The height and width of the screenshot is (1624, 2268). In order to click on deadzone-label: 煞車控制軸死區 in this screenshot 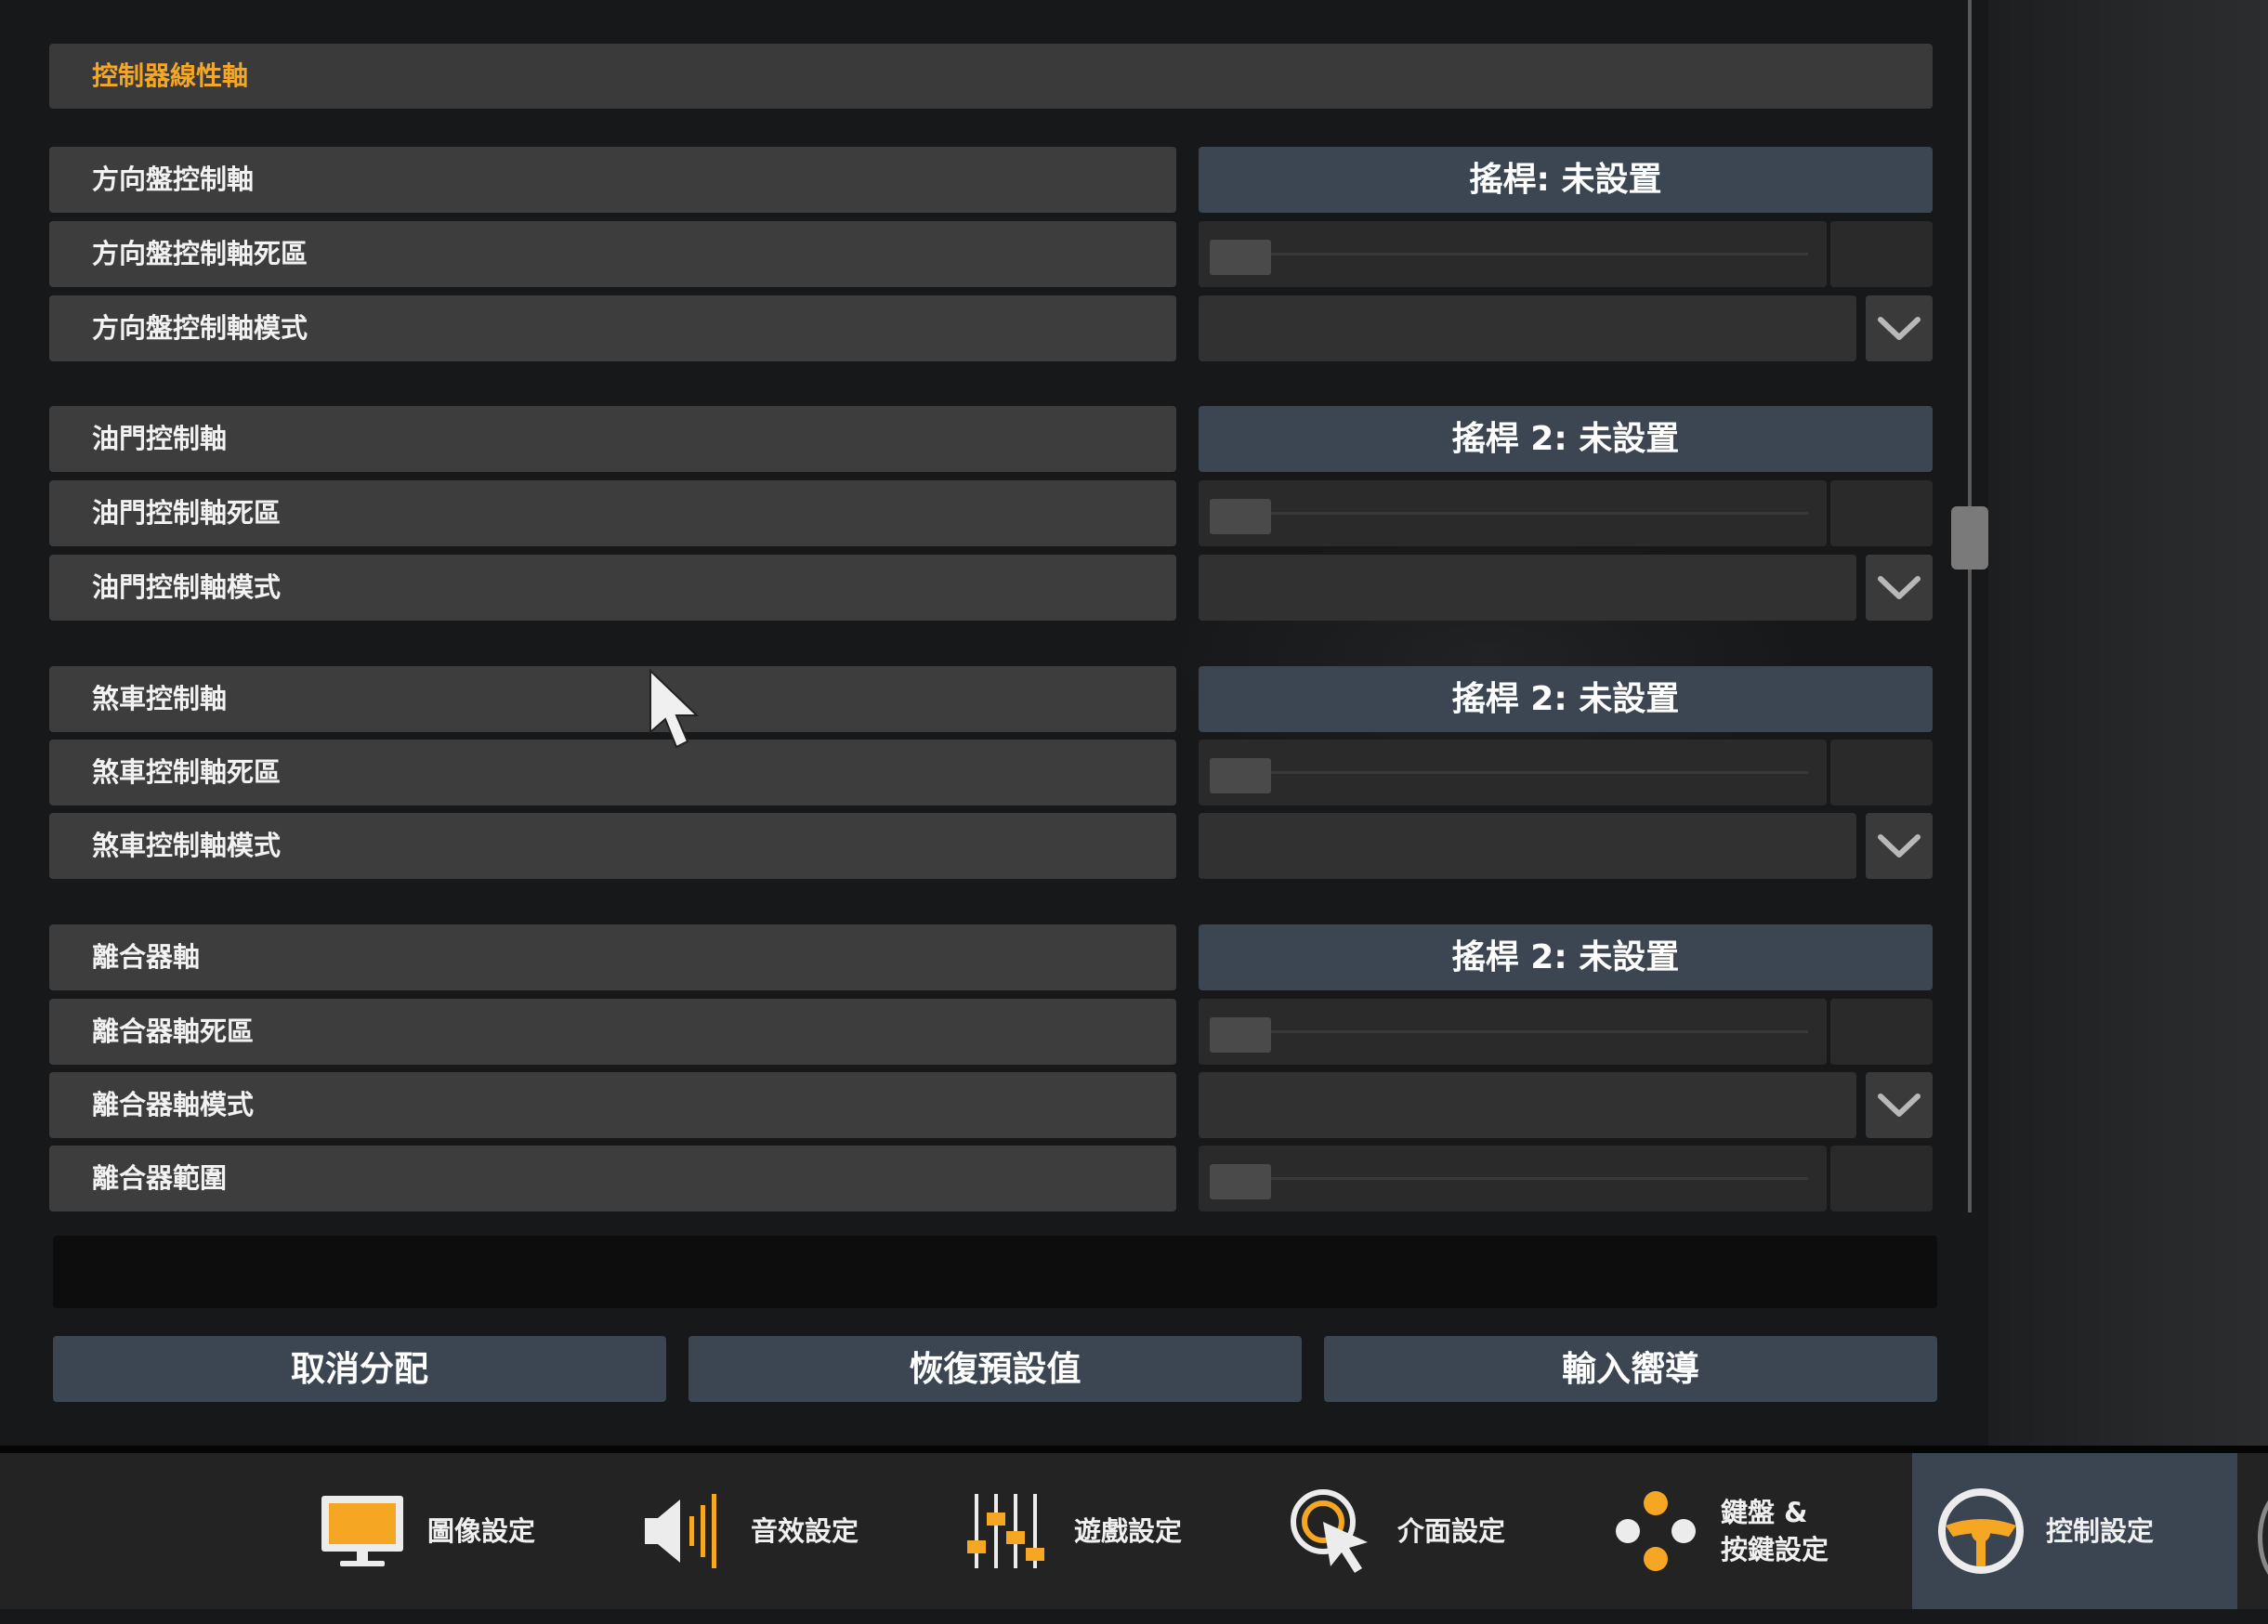, I will do `click(612, 772)`.